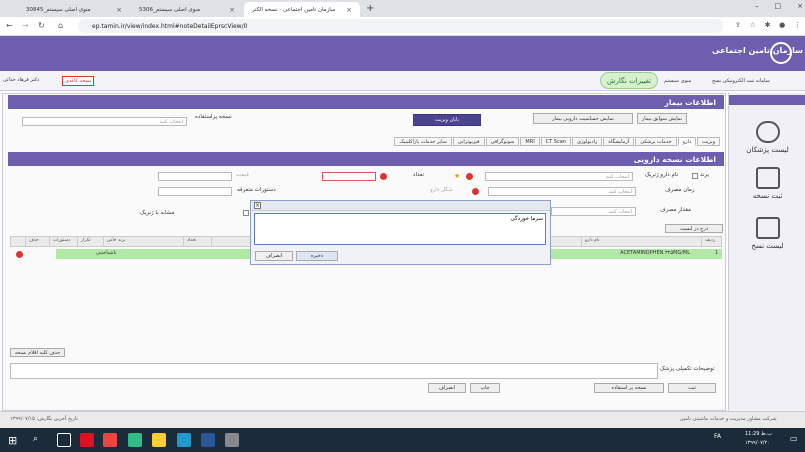 This screenshot has width=805, height=452. What do you see at coordinates (25, 25) in the screenshot?
I see `forward-icon: →` at bounding box center [25, 25].